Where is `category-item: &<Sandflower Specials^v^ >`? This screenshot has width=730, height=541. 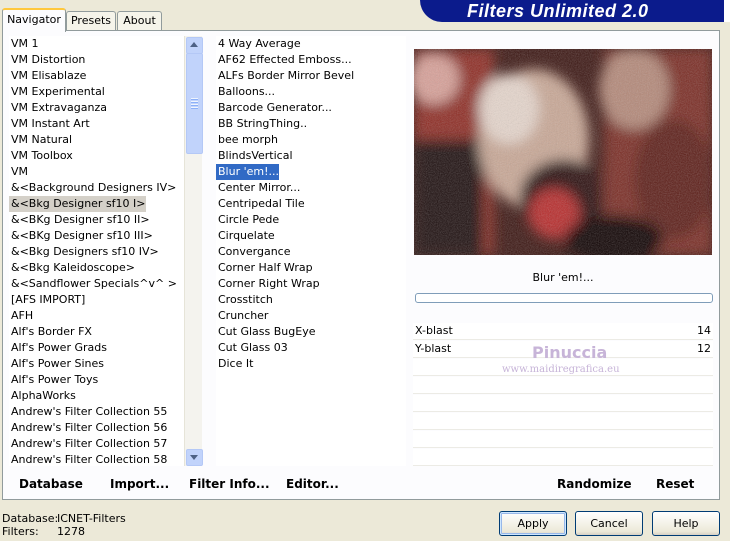
category-item: &<Sandflower Specials^v^ > is located at coordinates (93, 284).